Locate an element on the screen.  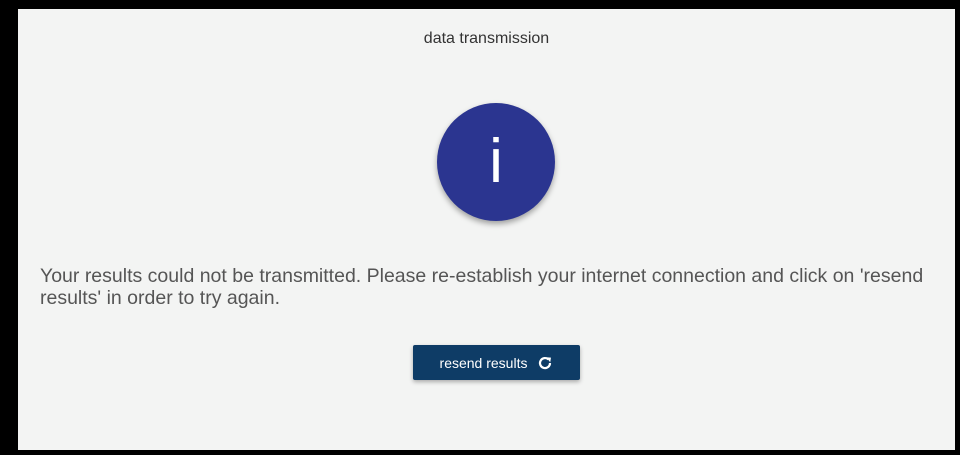
refresh-icon is located at coordinates (545, 362).